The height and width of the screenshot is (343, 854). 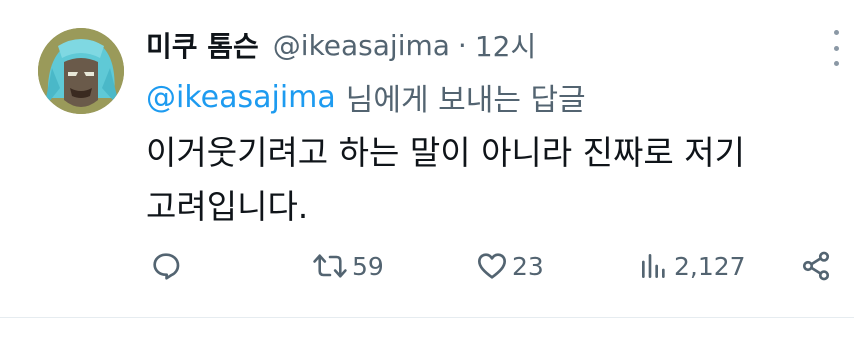 What do you see at coordinates (445, 152) in the screenshot?
I see `tweet-text-line: 이거웃기려고 하는 말이 아니라 진짜로 저기` at bounding box center [445, 152].